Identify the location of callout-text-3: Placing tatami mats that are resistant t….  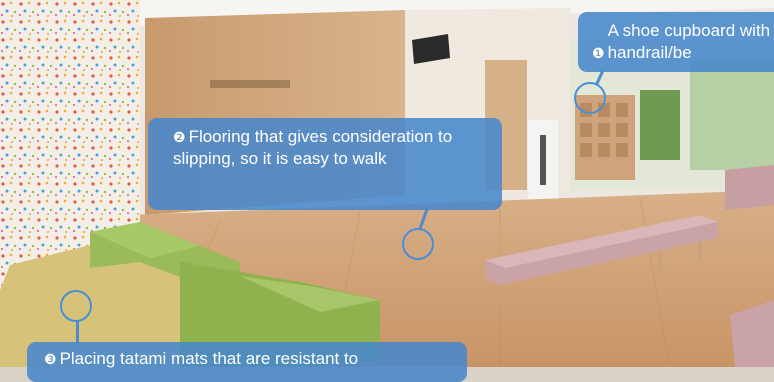
(209, 358).